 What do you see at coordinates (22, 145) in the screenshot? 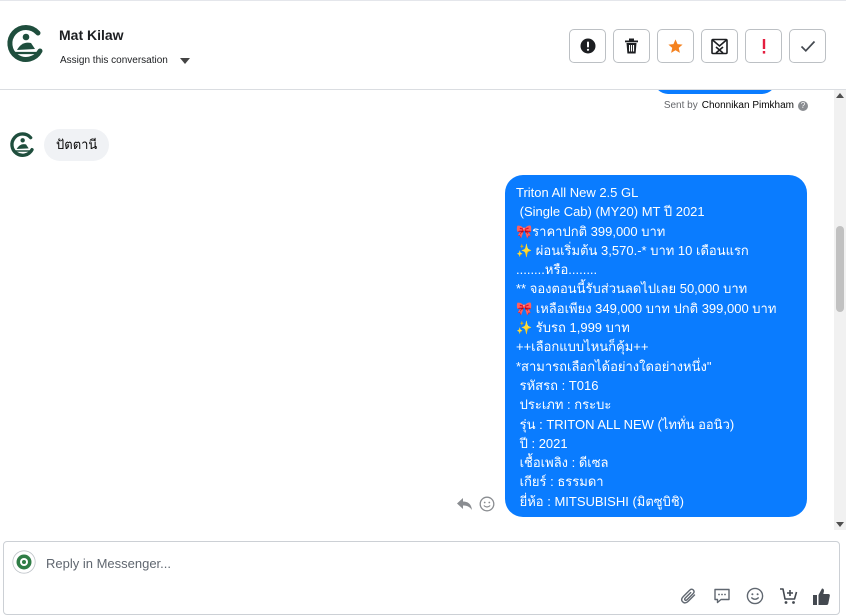
I see `contact-avatar` at bounding box center [22, 145].